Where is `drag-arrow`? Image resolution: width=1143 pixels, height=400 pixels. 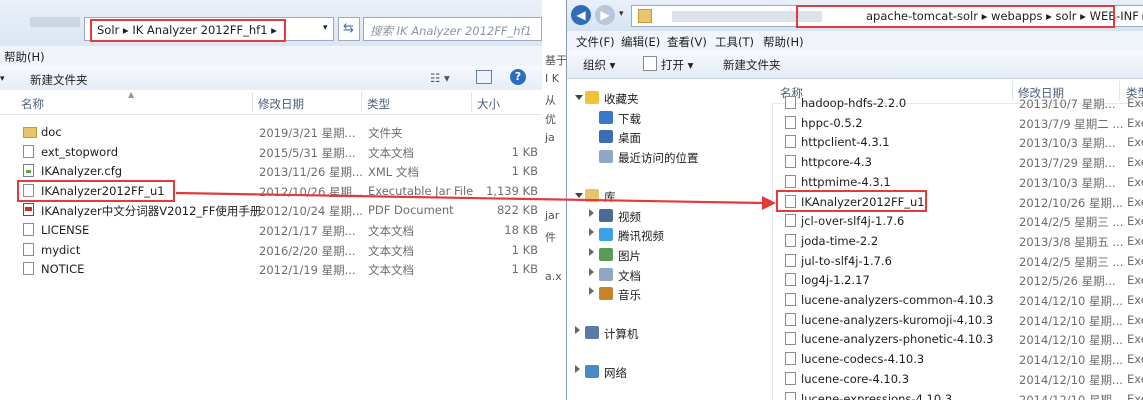
drag-arrow is located at coordinates (475, 200).